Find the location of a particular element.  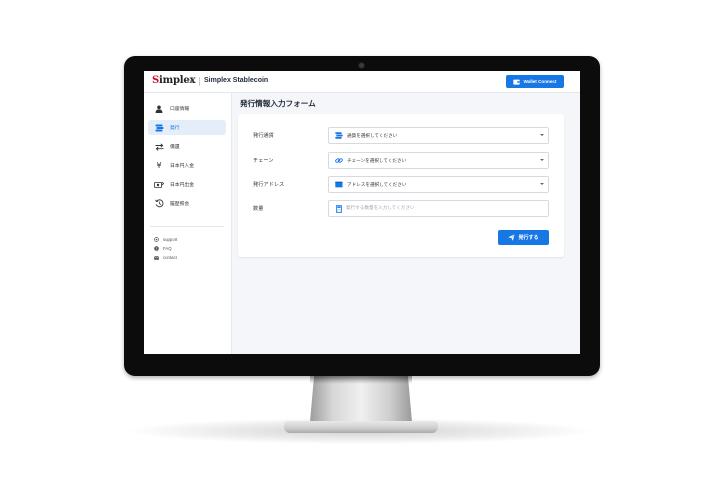

amount-field is located at coordinates (438, 208).